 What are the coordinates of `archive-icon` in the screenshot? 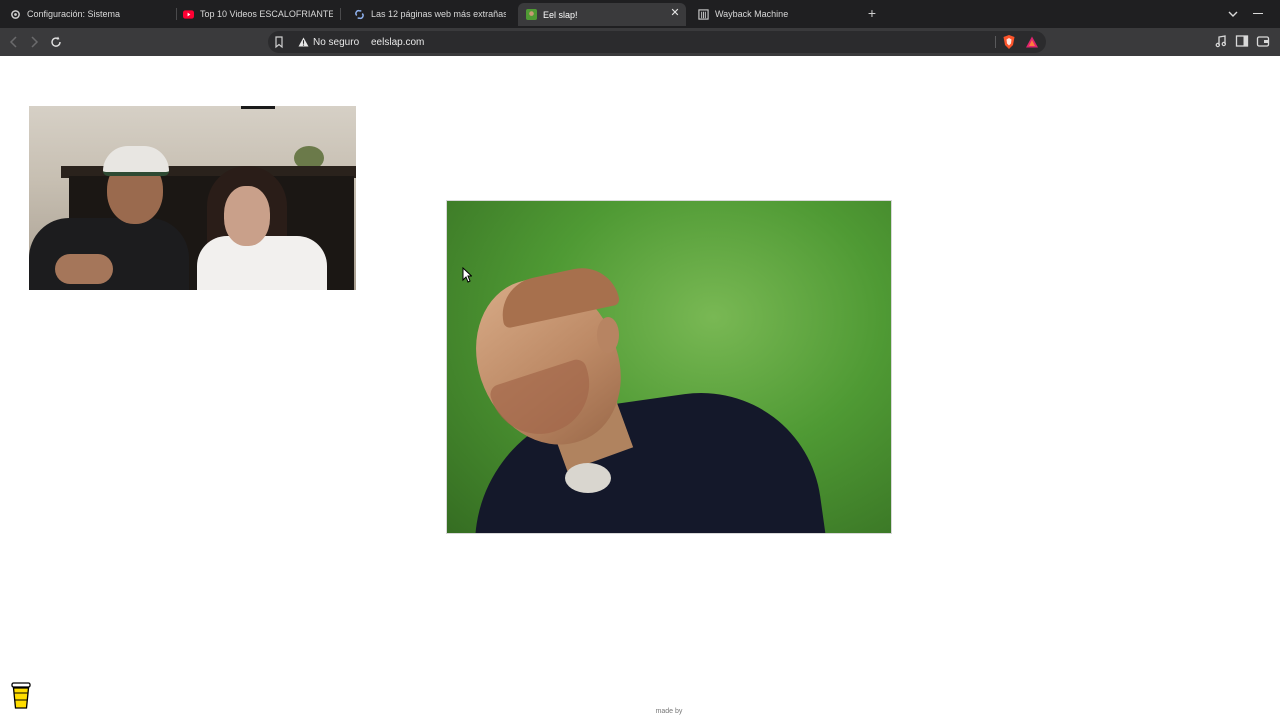 It's located at (703, 14).